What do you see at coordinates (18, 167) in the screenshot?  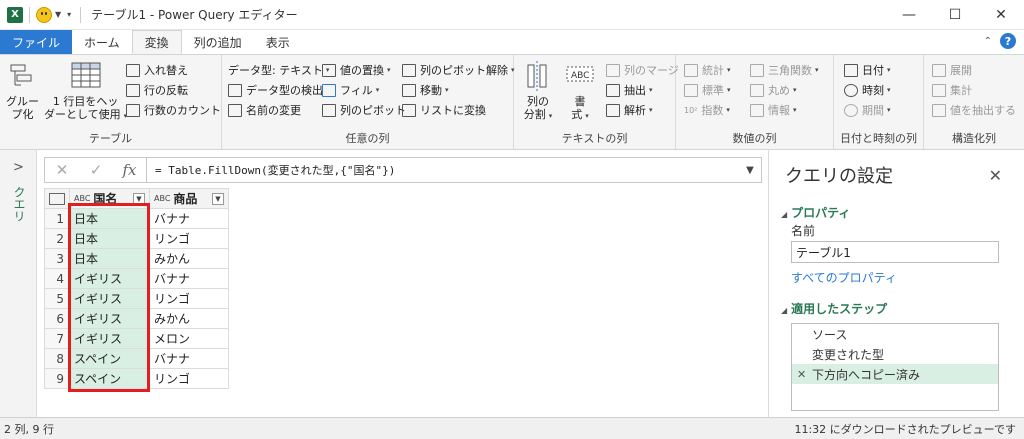 I see `expand-queries-chevron-icon: >` at bounding box center [18, 167].